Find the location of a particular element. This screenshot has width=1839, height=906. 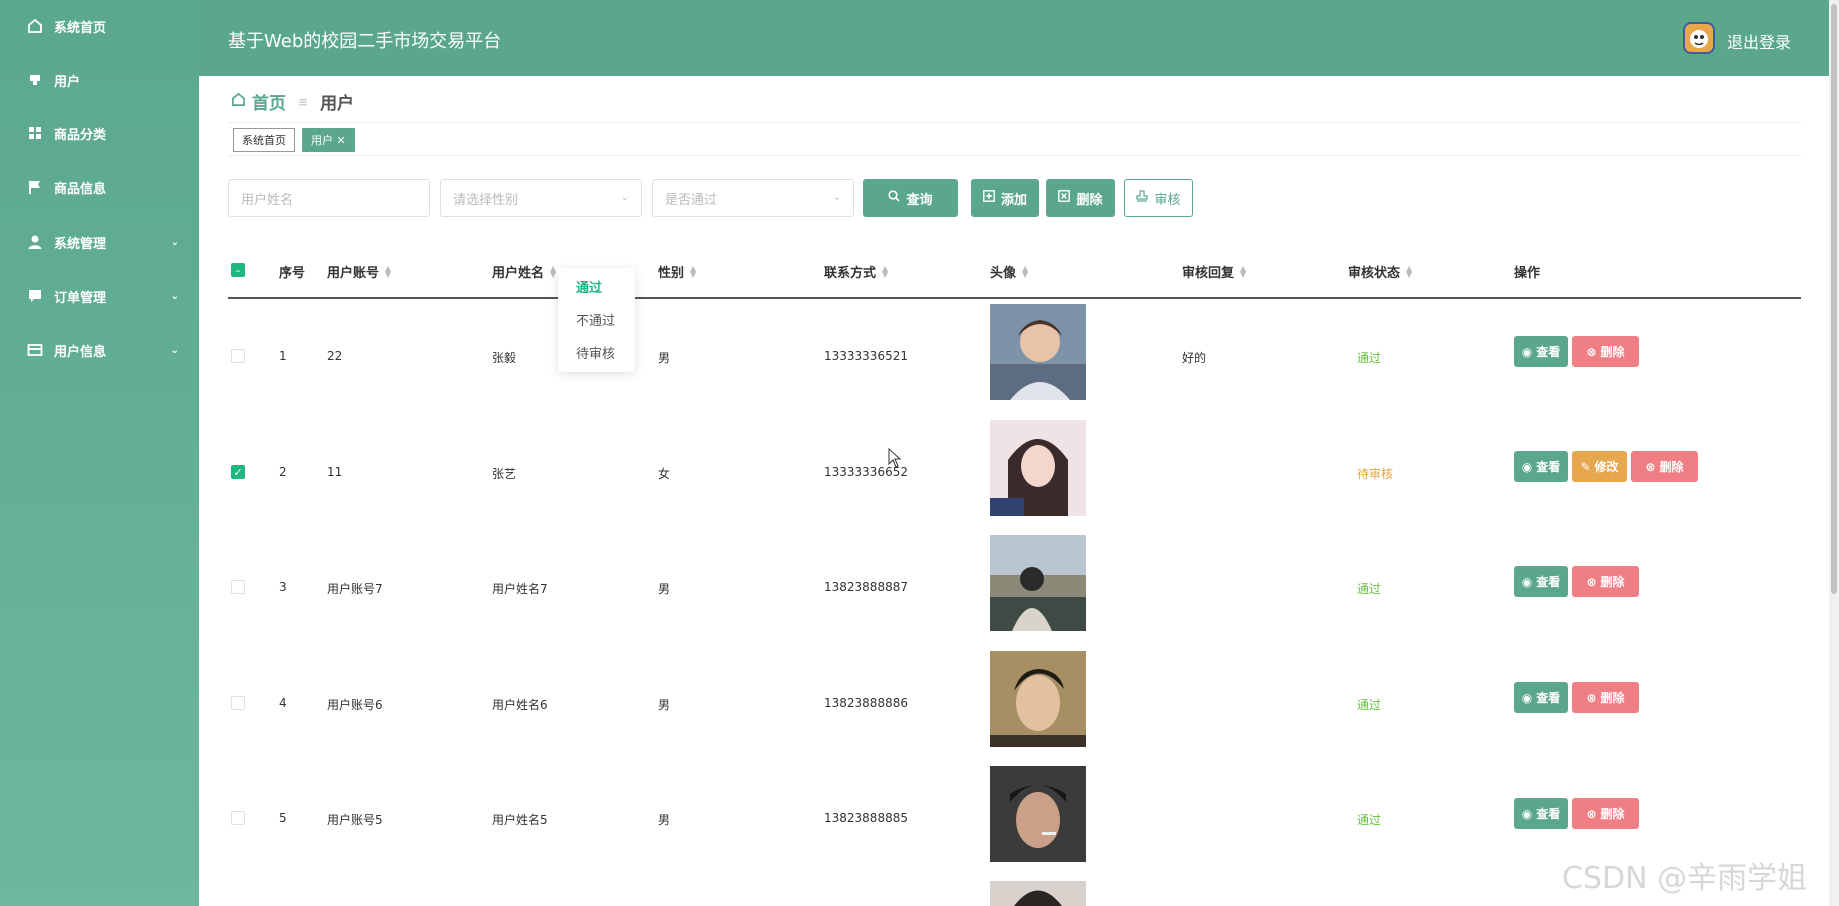

name-search-input: 用户姓名 is located at coordinates (329, 198).